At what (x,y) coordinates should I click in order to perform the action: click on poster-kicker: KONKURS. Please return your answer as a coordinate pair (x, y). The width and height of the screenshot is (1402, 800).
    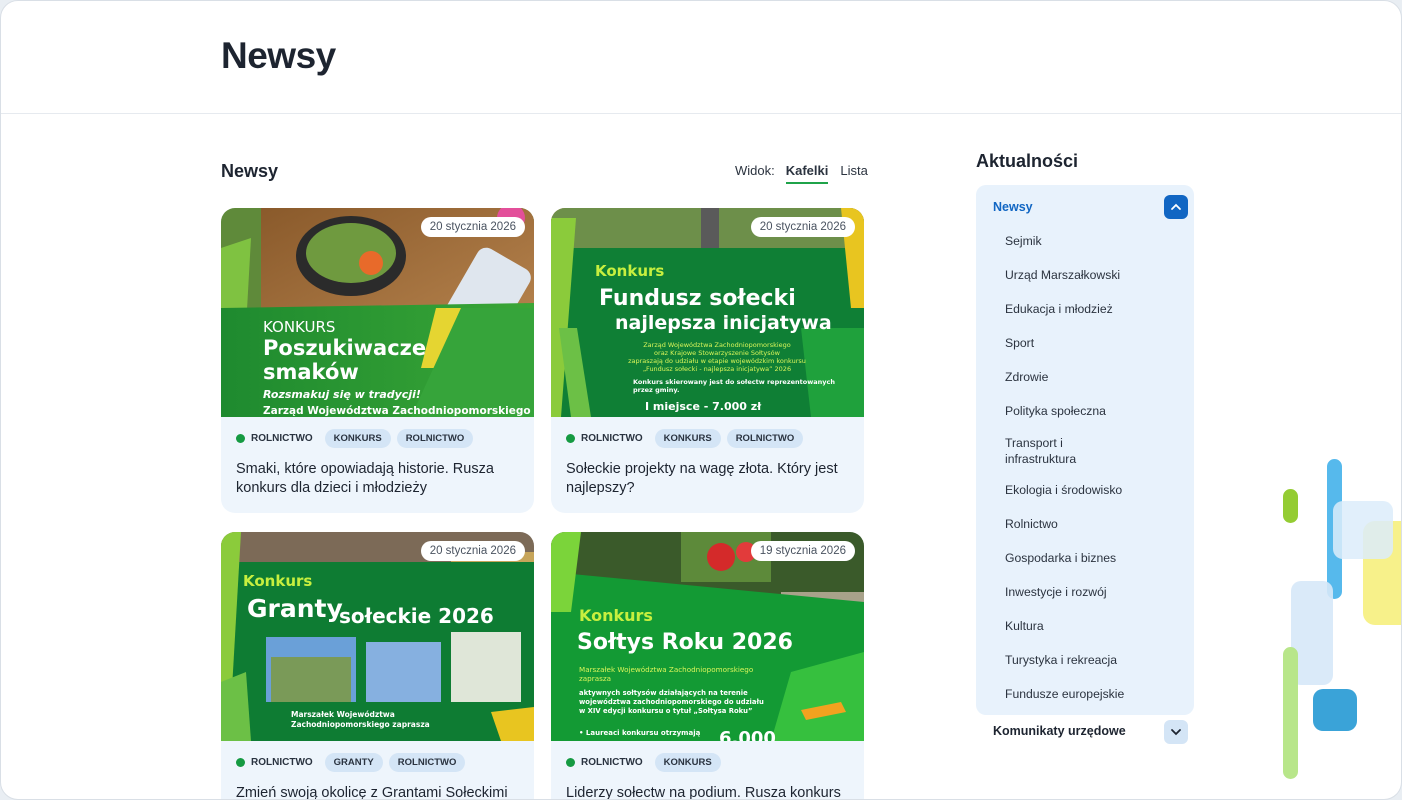
    Looking at the image, I should click on (299, 327).